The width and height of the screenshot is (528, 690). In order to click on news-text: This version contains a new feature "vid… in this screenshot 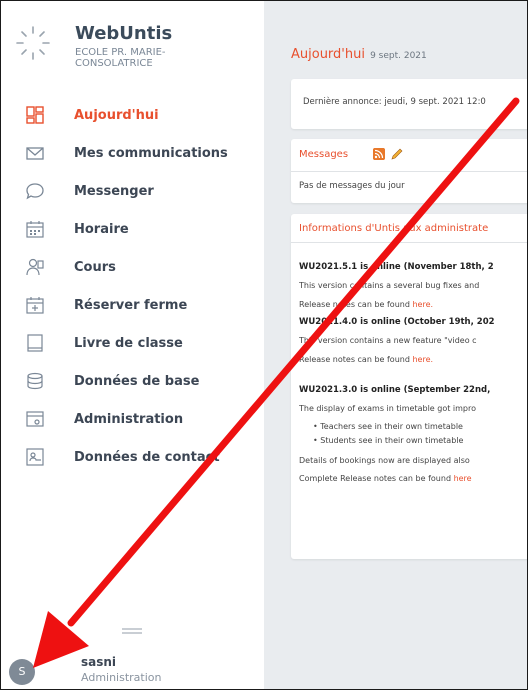, I will do `click(388, 340)`.